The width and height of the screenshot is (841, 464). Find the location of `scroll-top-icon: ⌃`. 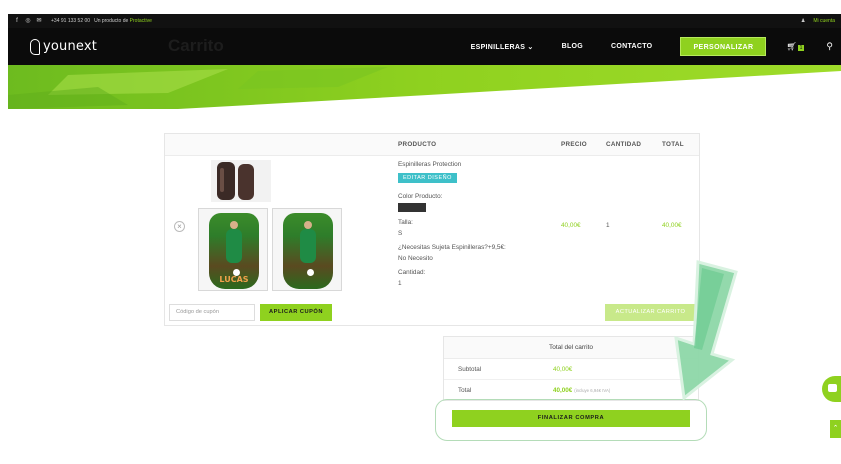

scroll-top-icon: ⌃ is located at coordinates (835, 429).